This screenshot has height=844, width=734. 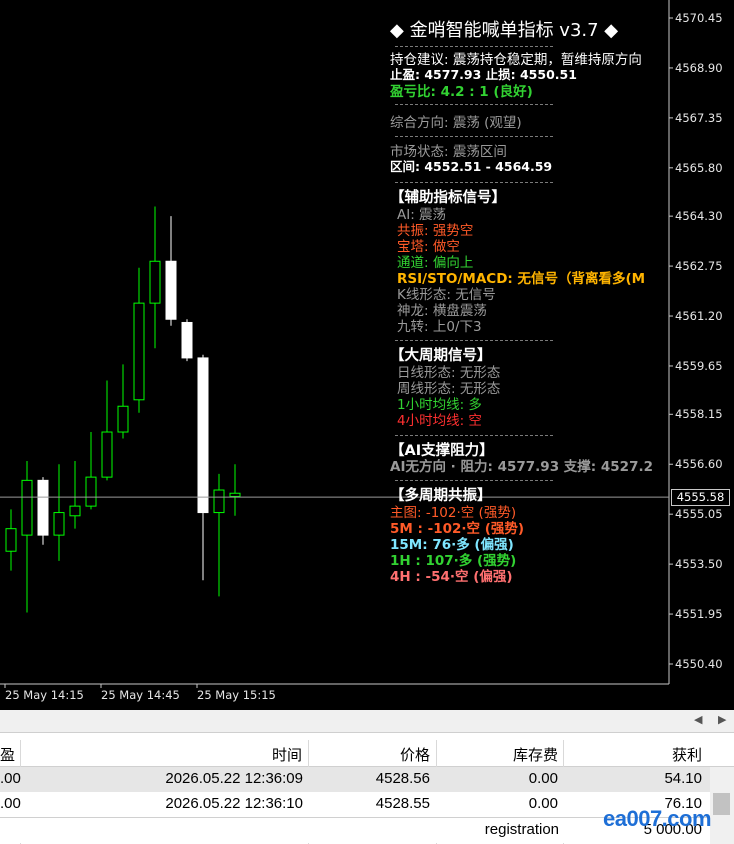 What do you see at coordinates (700, 497) in the screenshot?
I see `current-price-label: 4555.58` at bounding box center [700, 497].